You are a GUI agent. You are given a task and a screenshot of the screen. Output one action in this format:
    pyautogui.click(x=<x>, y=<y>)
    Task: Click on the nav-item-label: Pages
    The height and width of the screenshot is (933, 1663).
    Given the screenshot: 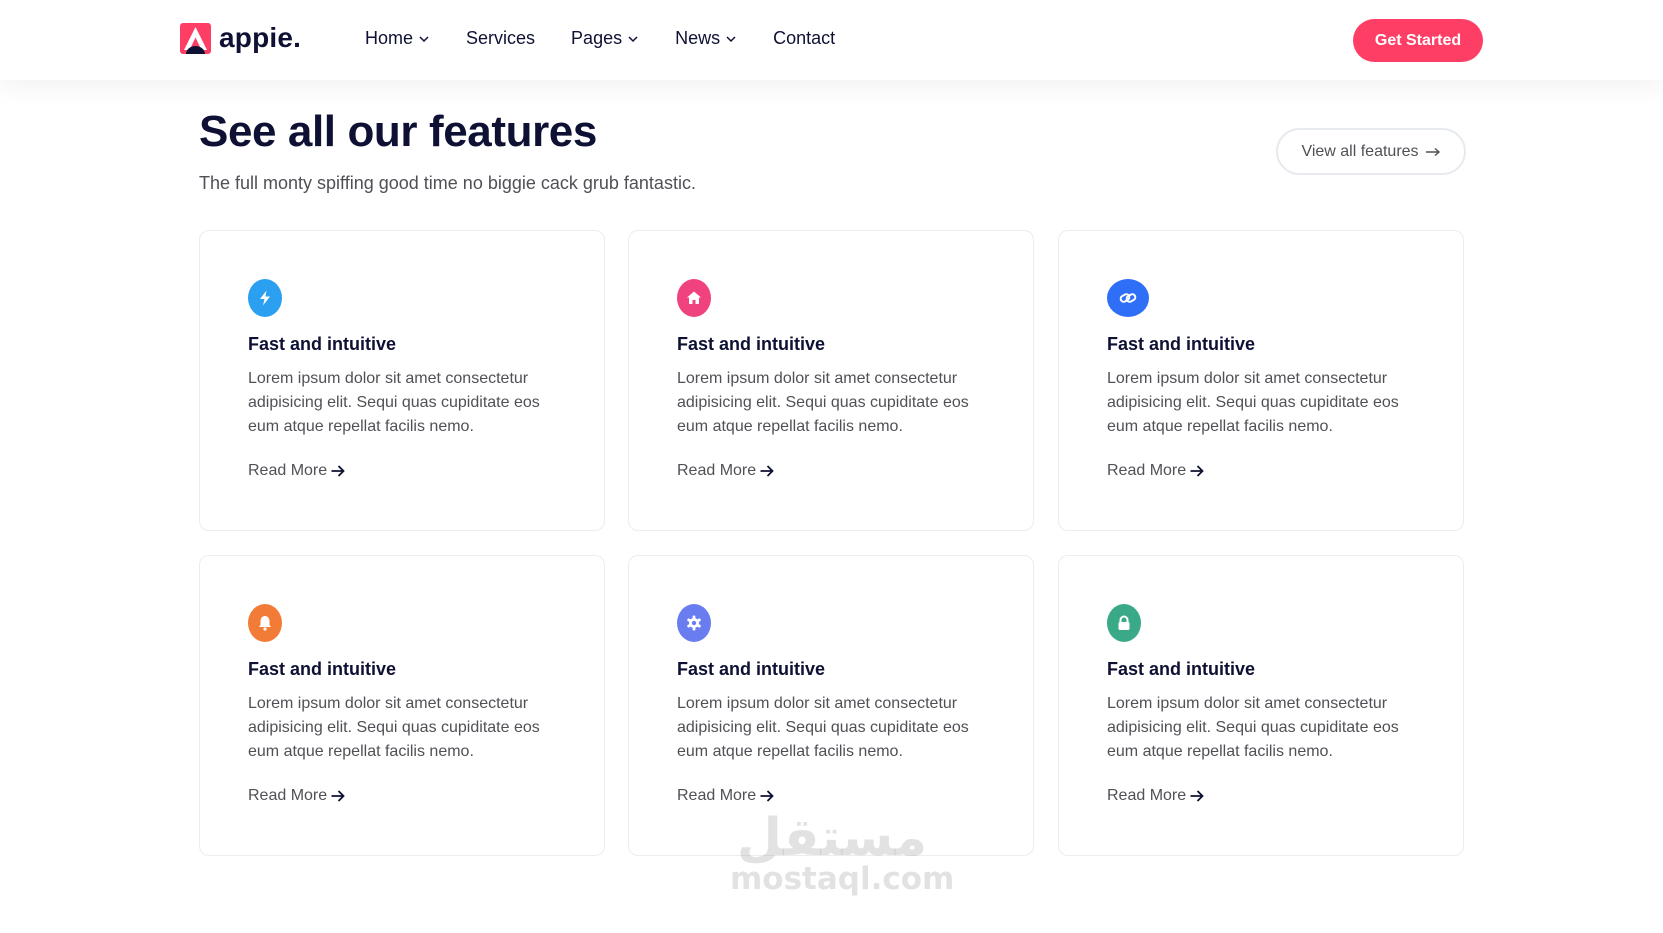 What is the action you would take?
    pyautogui.click(x=597, y=38)
    